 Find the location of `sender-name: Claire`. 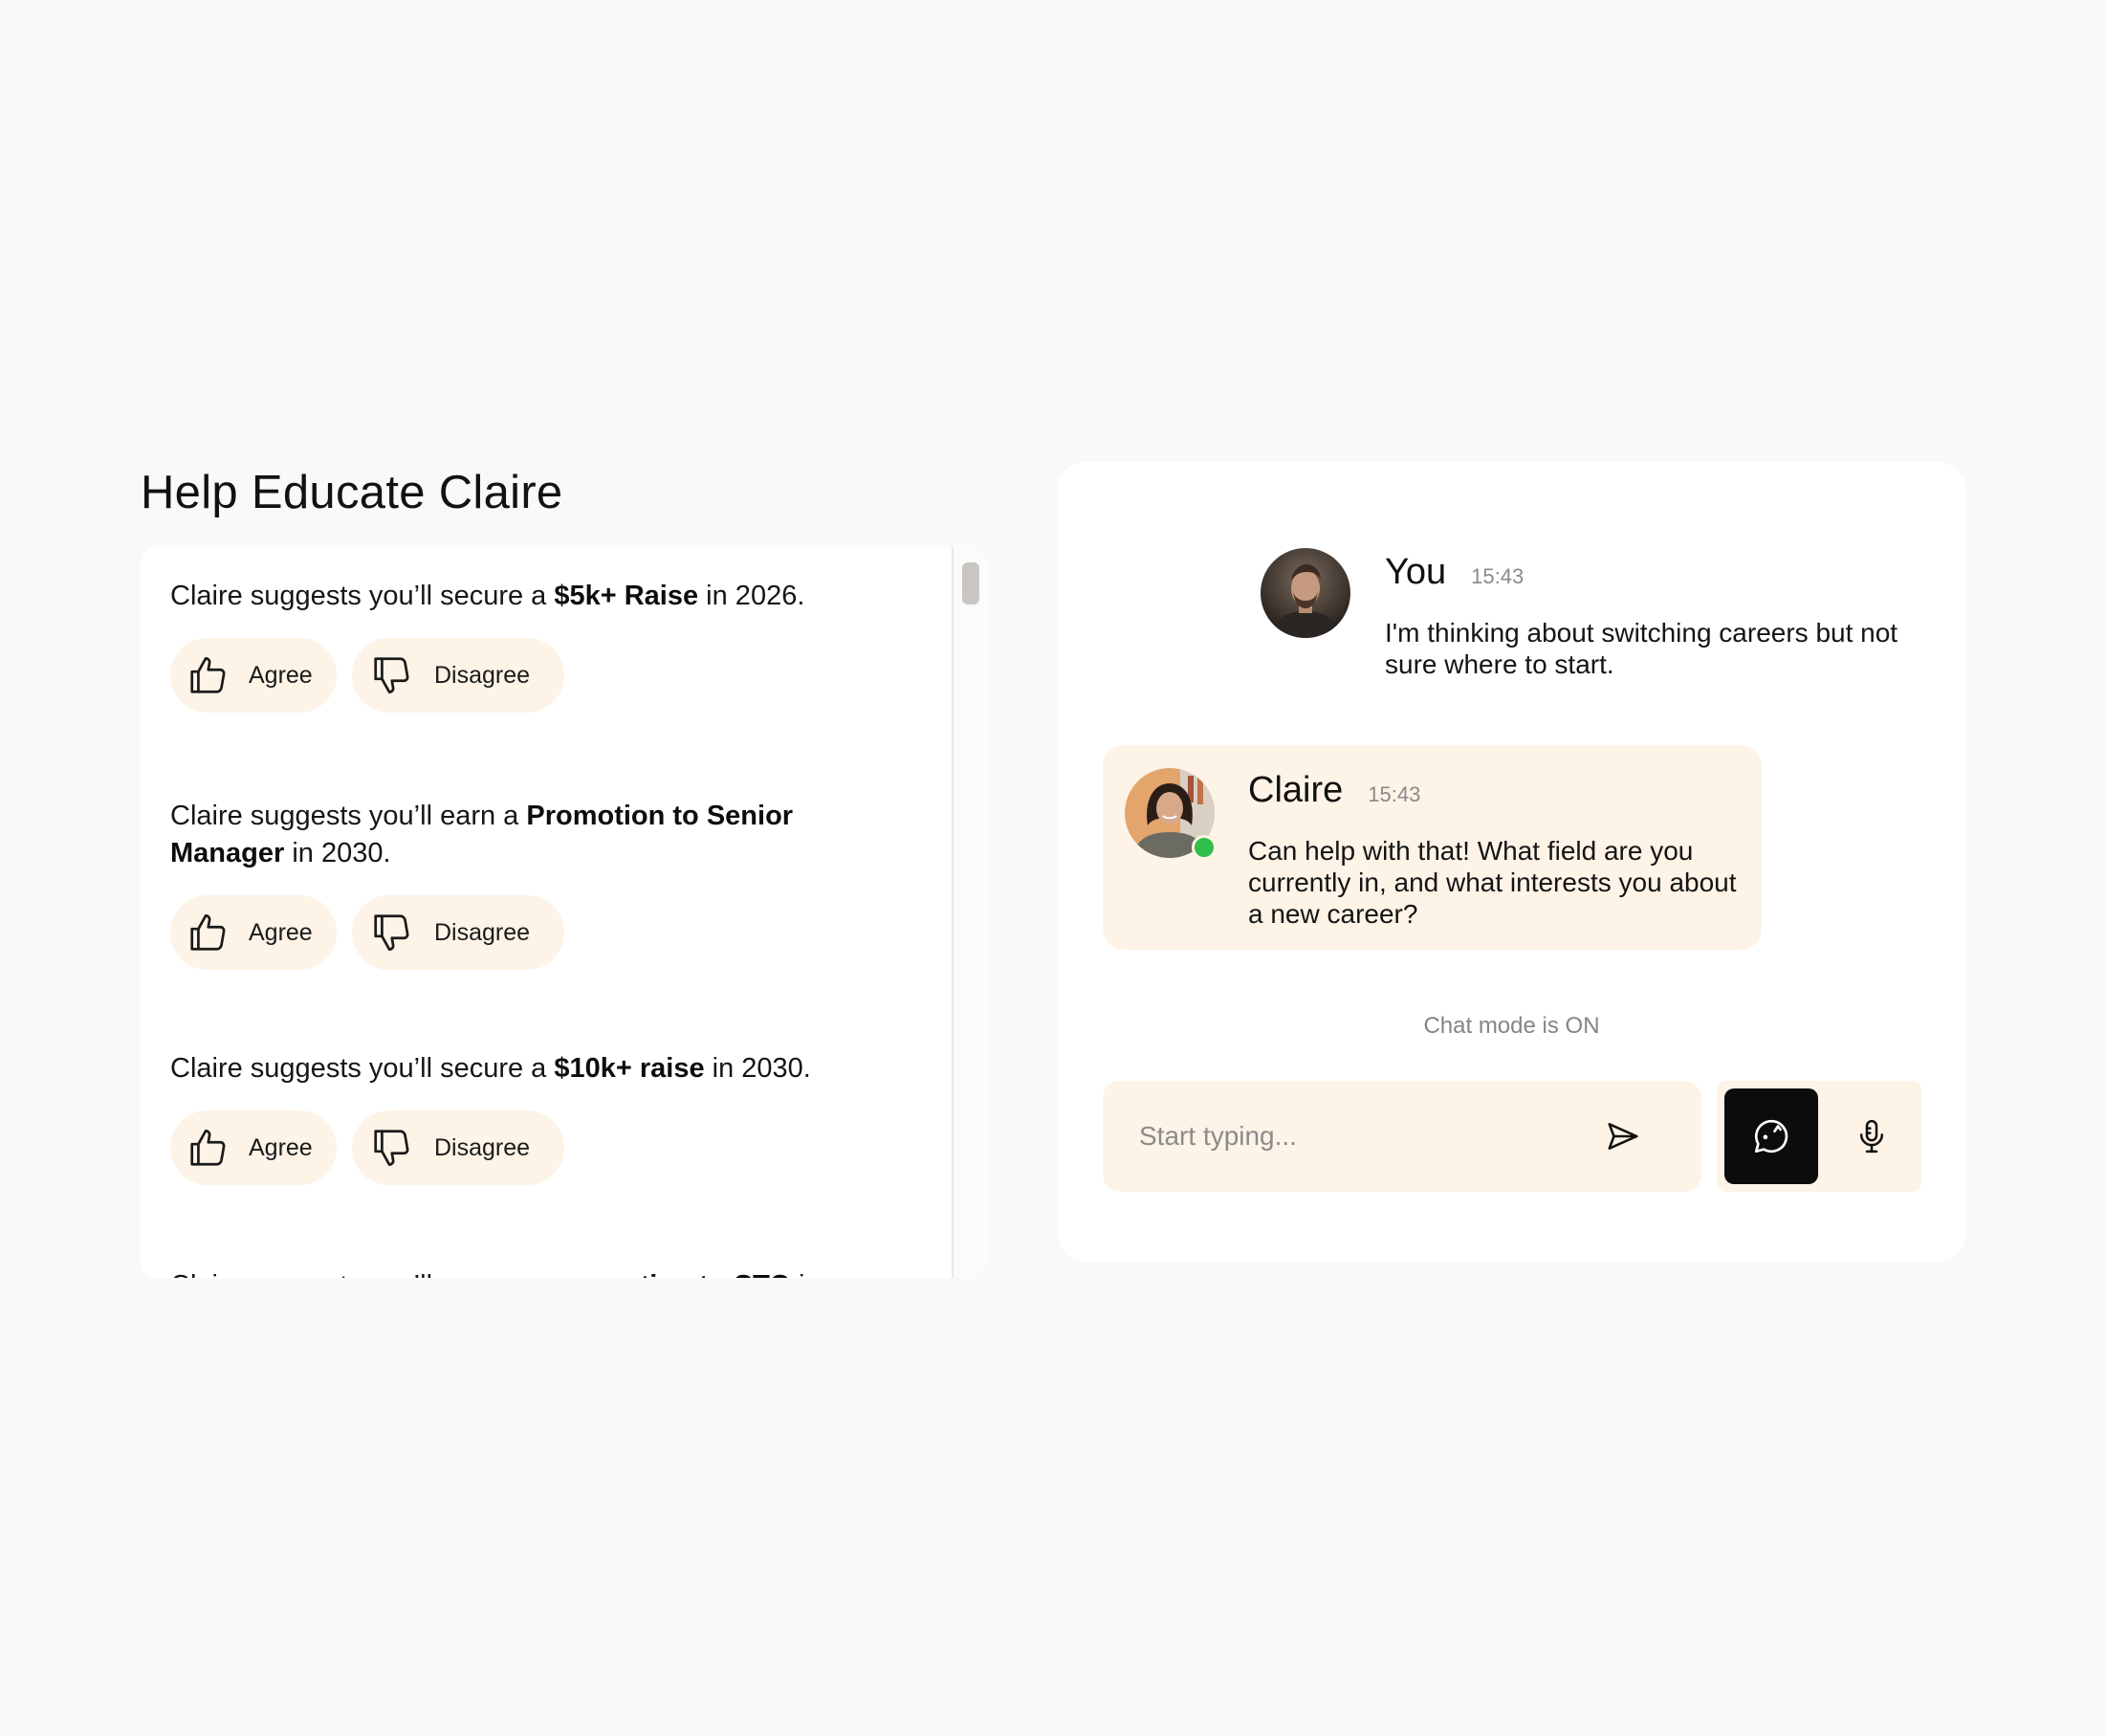

sender-name: Claire is located at coordinates (1296, 790).